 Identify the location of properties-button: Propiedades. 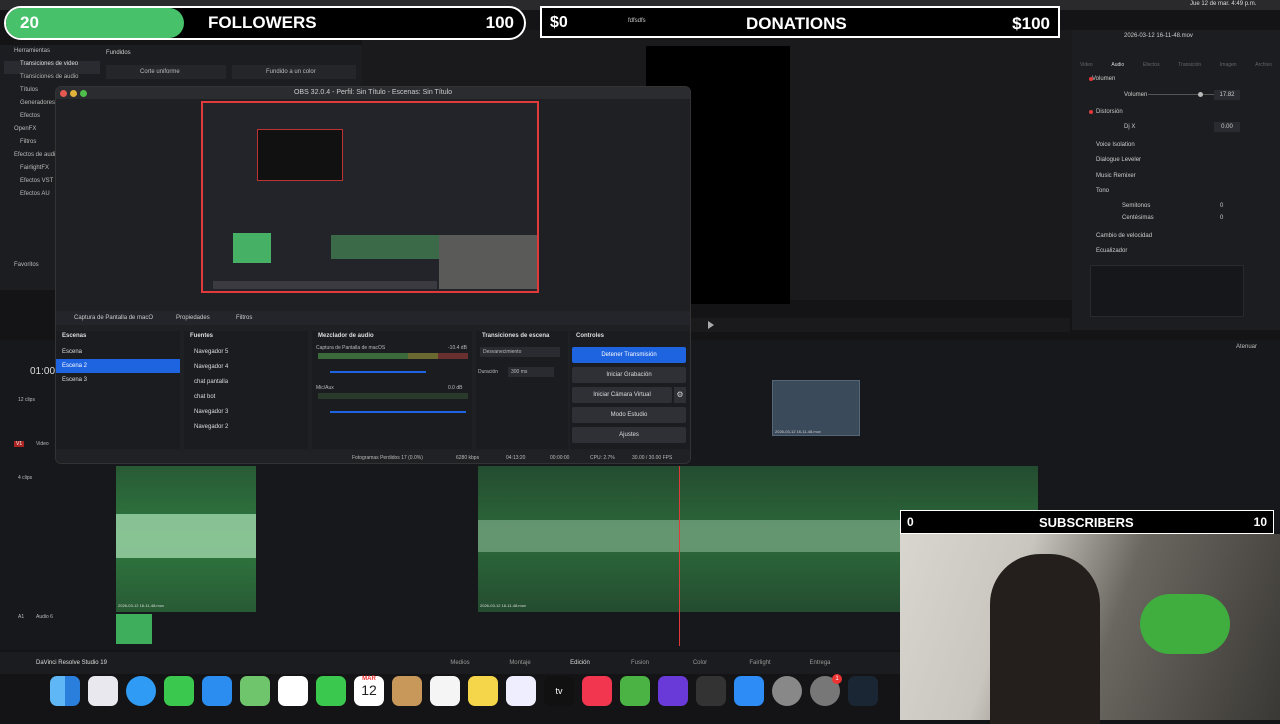
(193, 318).